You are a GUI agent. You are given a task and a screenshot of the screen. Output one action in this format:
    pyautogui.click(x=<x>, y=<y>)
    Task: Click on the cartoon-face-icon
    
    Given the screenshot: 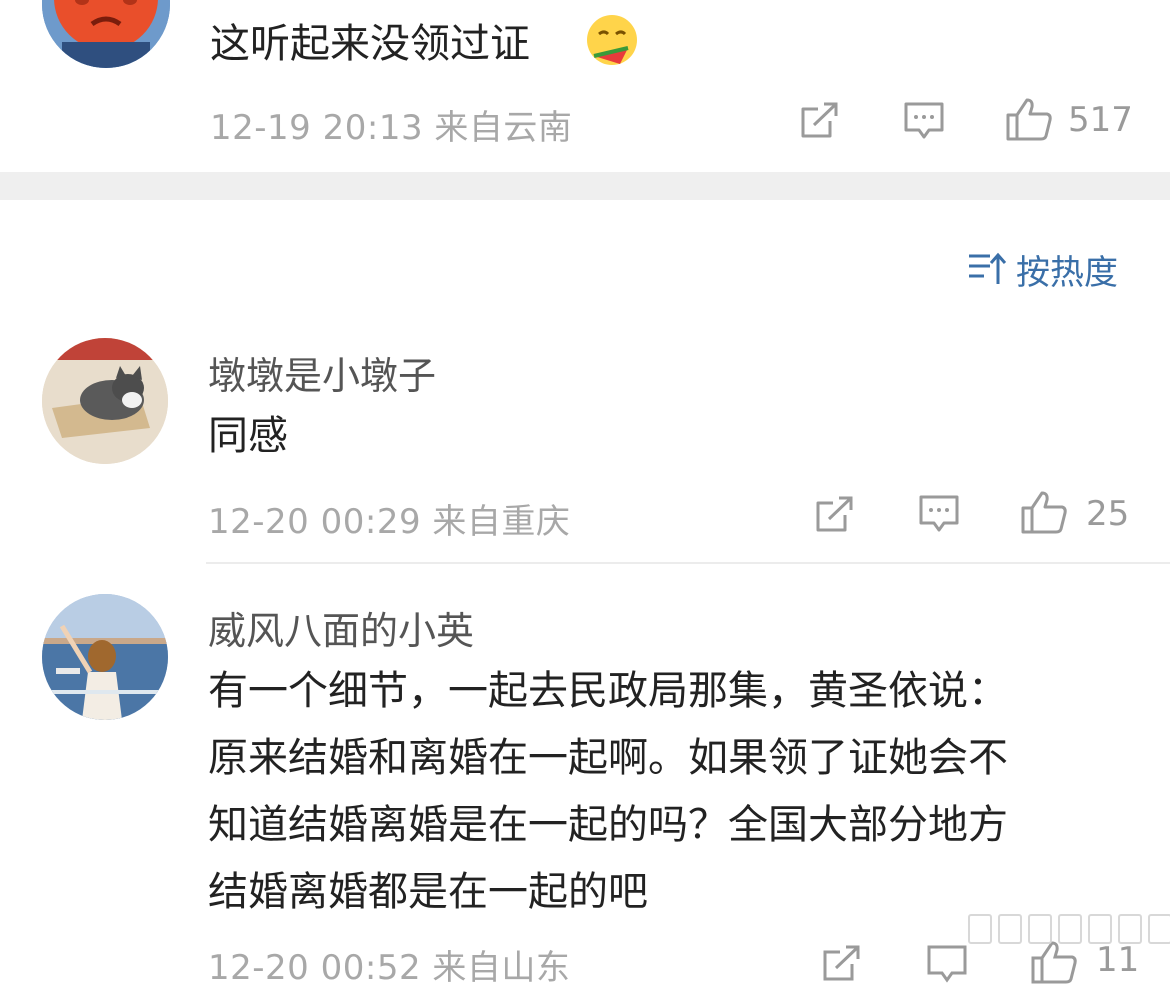 What is the action you would take?
    pyautogui.click(x=106, y=34)
    